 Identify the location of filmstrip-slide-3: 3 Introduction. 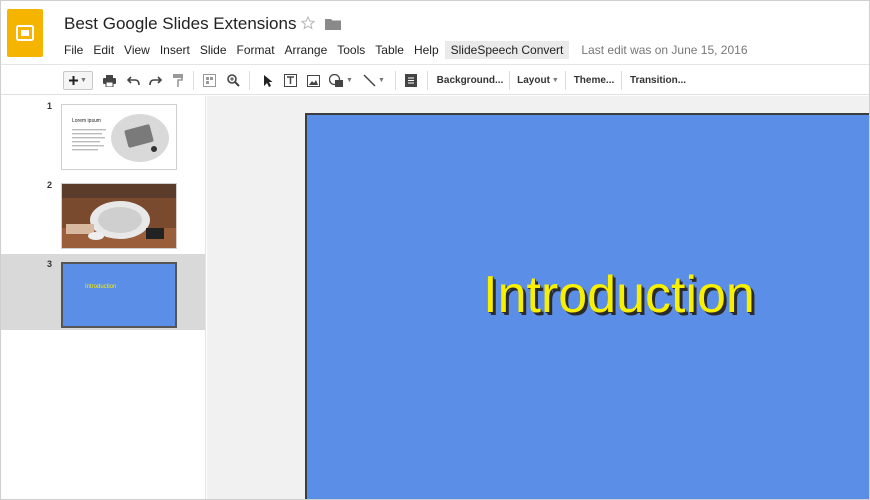
(103, 292).